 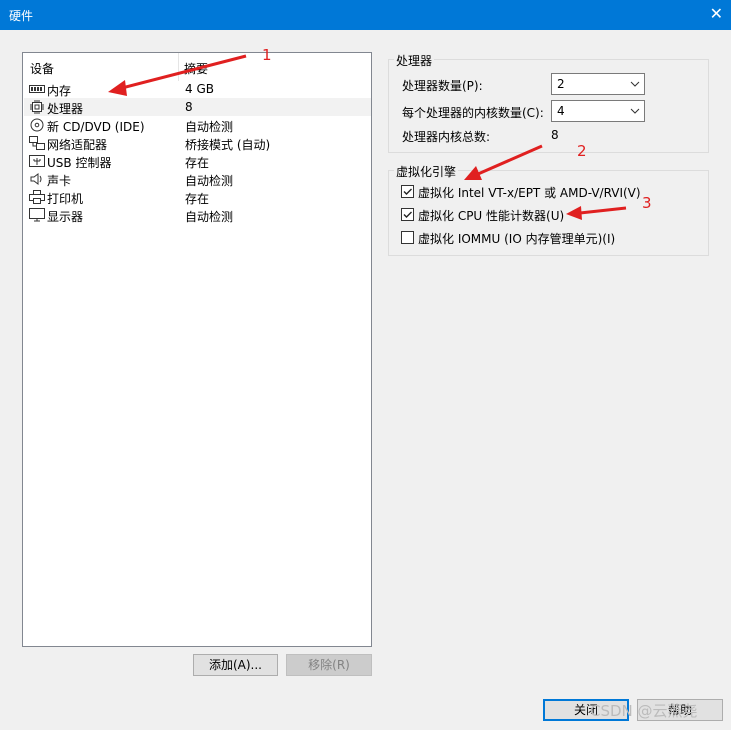 I want to click on annotation-label-3: 3, so click(x=647, y=203).